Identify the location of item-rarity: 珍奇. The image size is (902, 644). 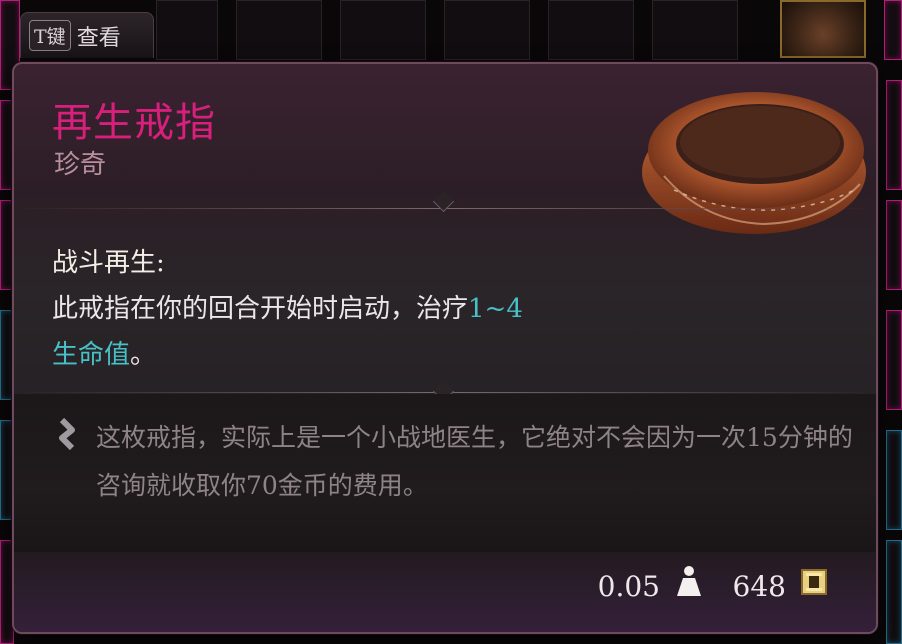
(80, 165).